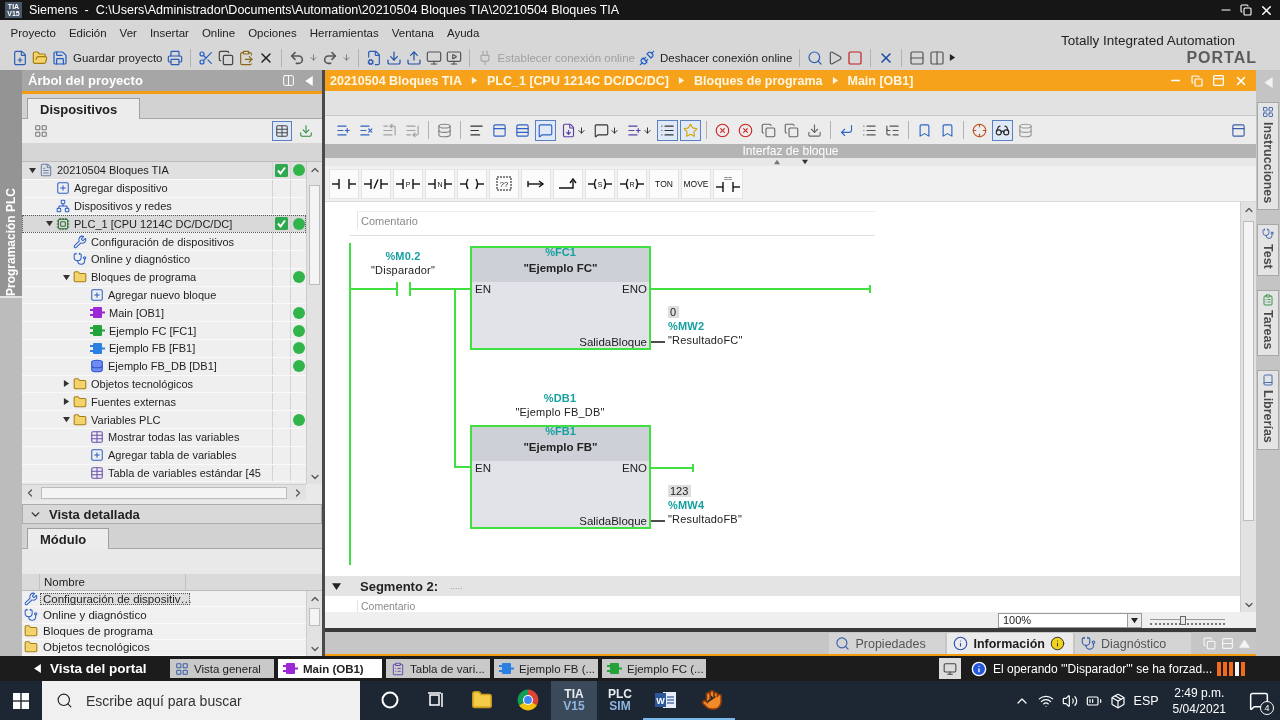  Describe the element at coordinates (413, 32) in the screenshot. I see `menu-item: Ventana` at that location.